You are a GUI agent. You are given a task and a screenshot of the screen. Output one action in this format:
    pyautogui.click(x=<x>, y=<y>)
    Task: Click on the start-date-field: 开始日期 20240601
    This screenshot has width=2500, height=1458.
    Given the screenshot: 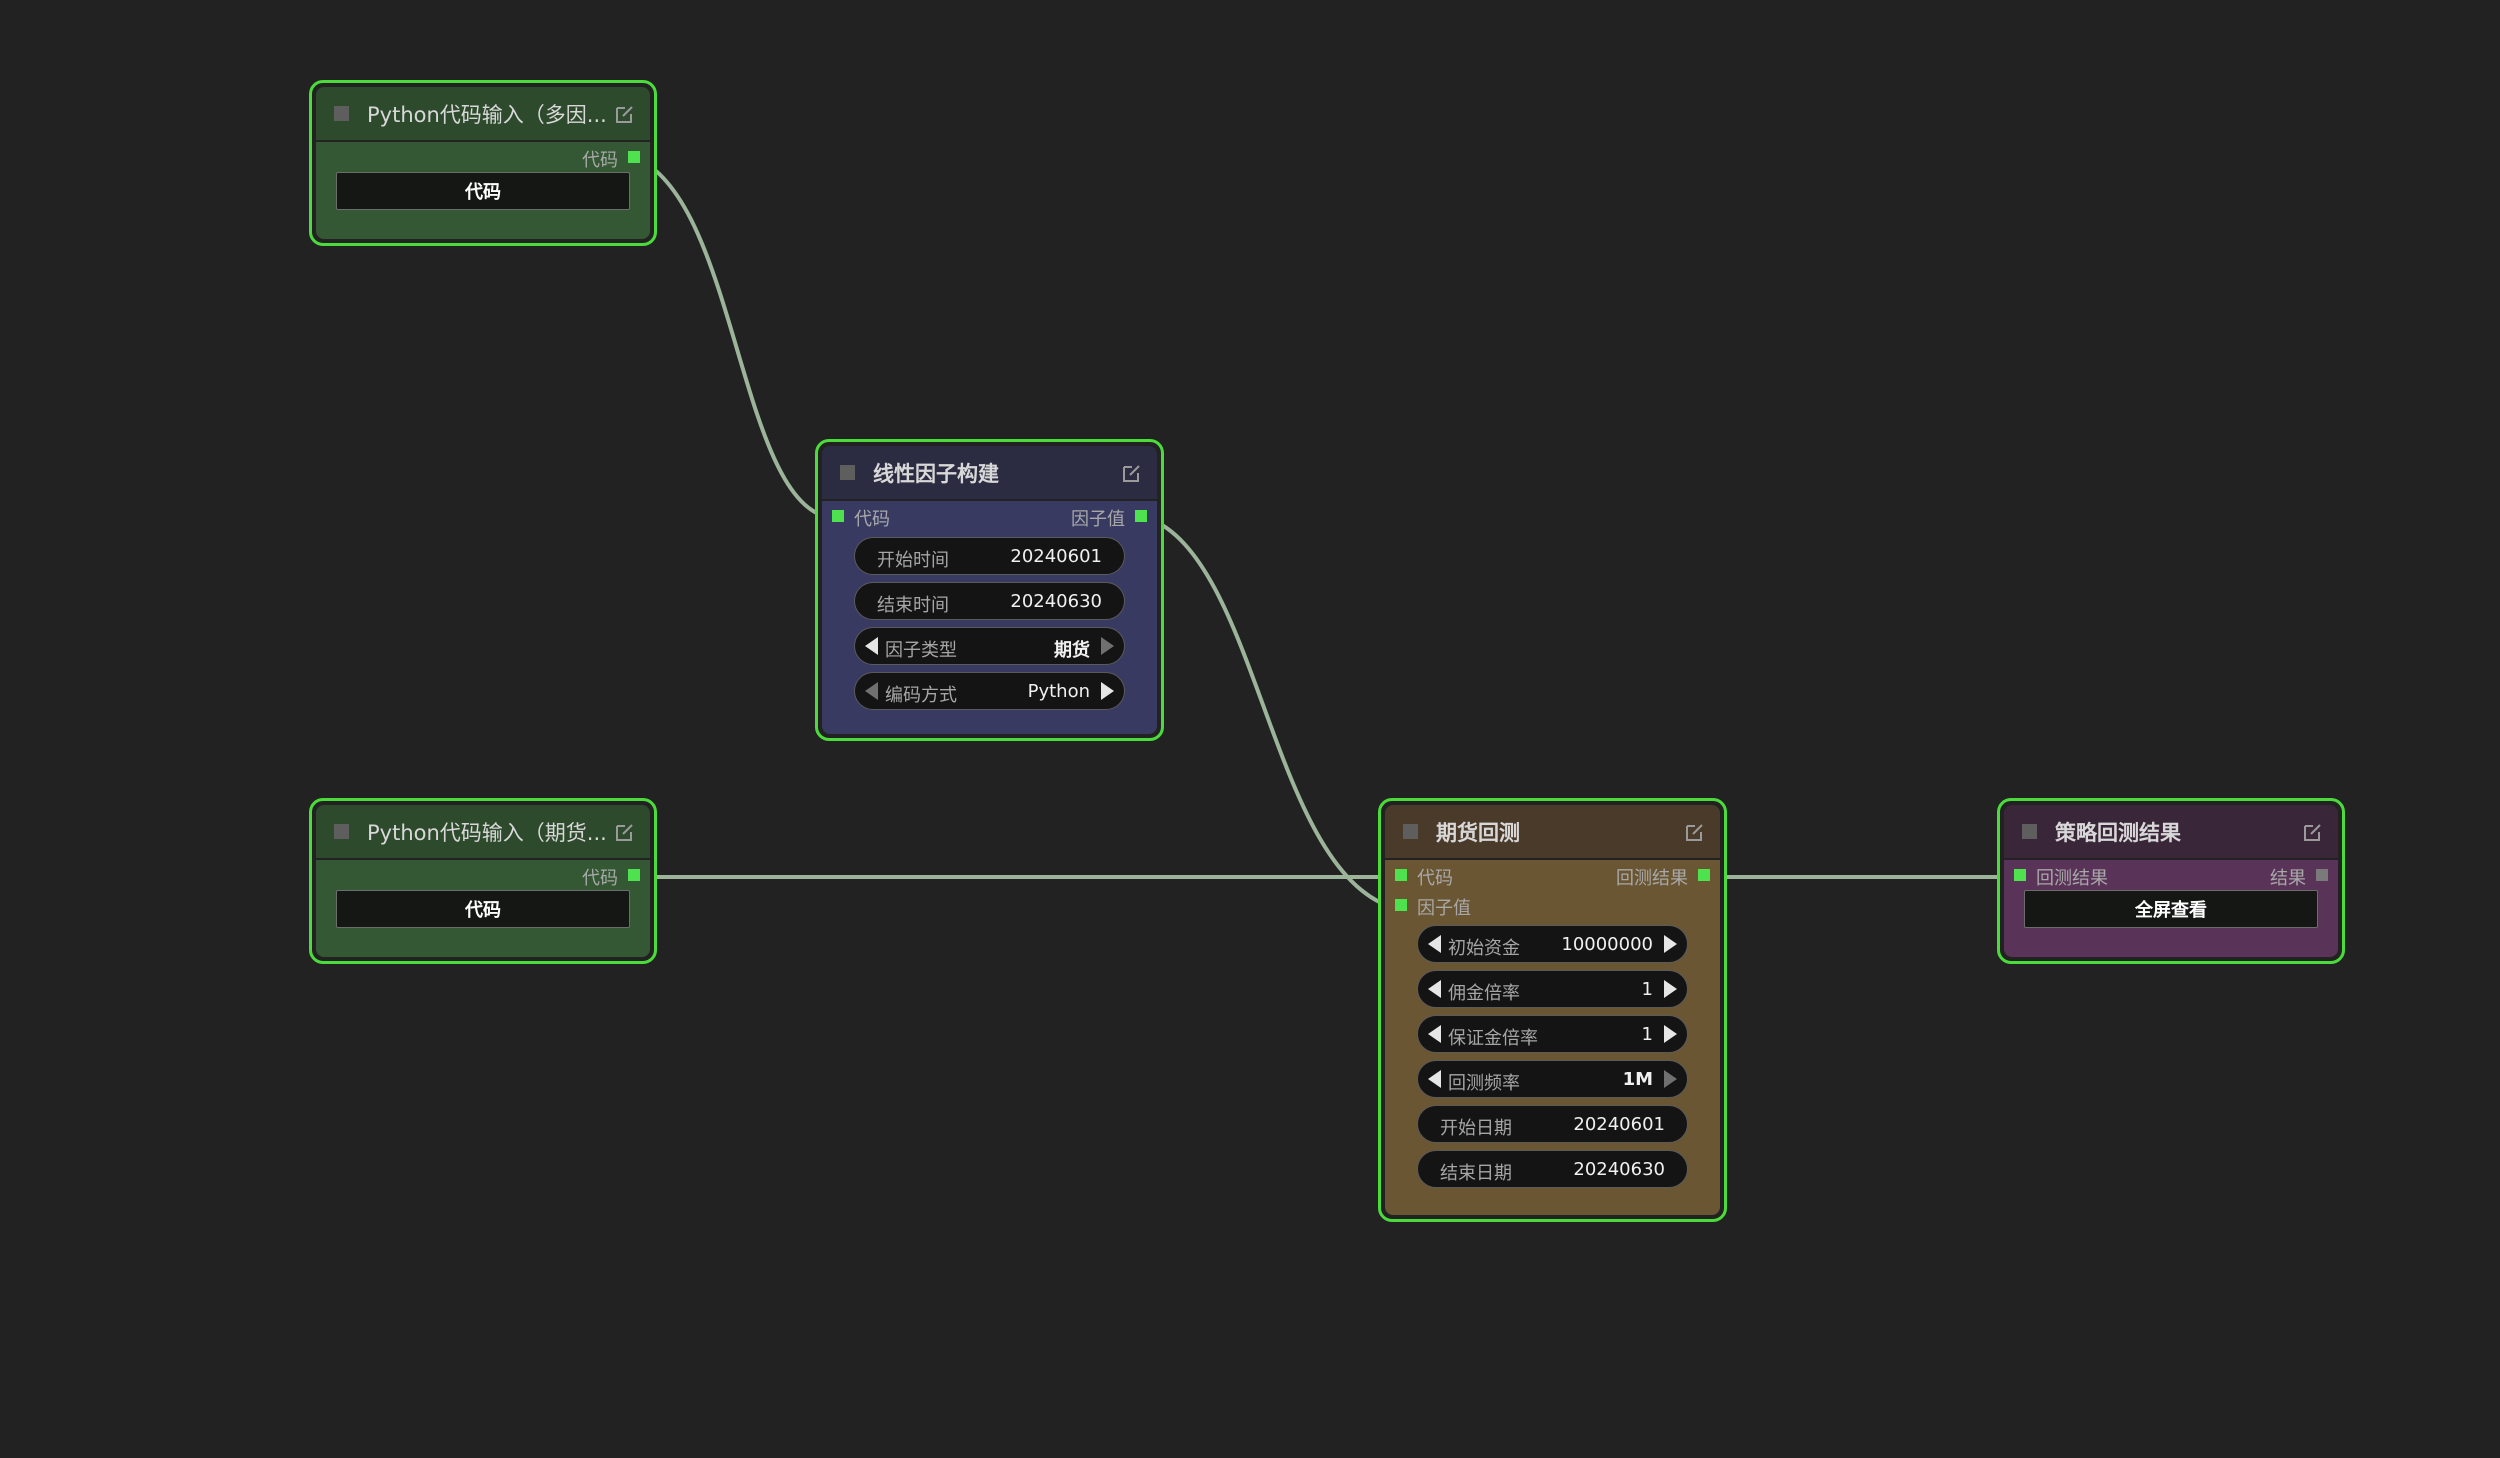 What is the action you would take?
    pyautogui.click(x=1552, y=1124)
    